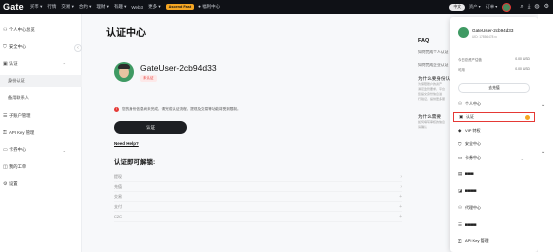 The width and height of the screenshot is (553, 252). What do you see at coordinates (116, 109) in the screenshot?
I see `warning-icon: !` at bounding box center [116, 109].